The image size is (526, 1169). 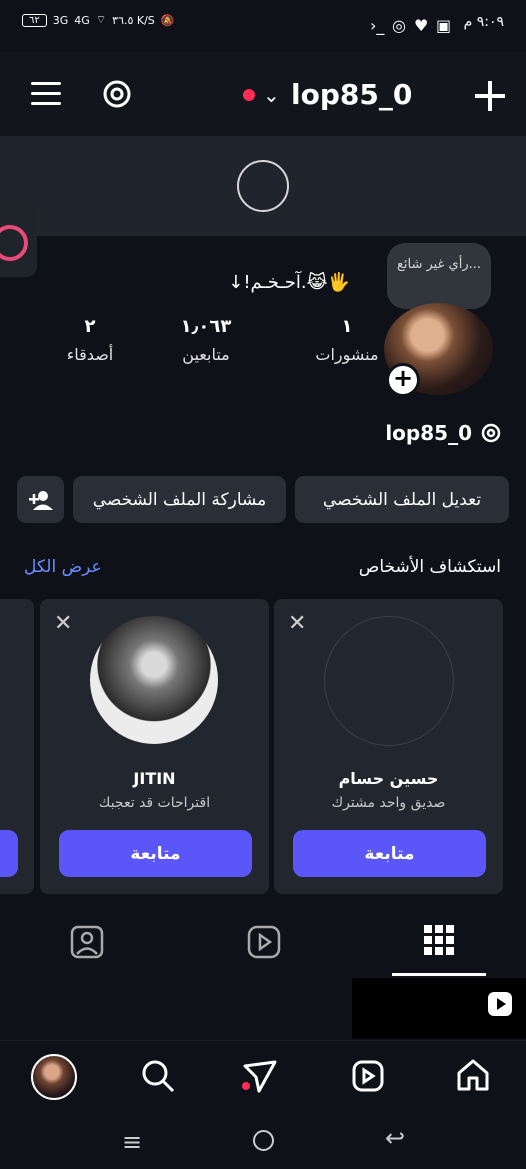 What do you see at coordinates (54, 1077) in the screenshot?
I see `profile-nav-avatar` at bounding box center [54, 1077].